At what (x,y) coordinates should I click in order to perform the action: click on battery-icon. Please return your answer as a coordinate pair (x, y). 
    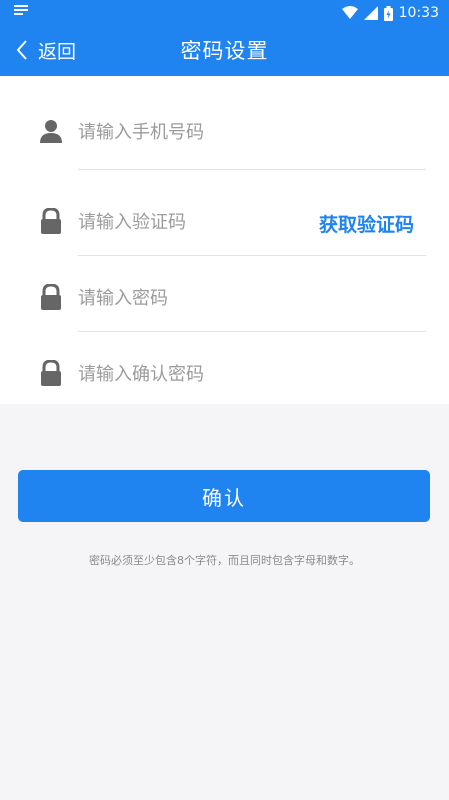
    Looking at the image, I should click on (388, 13).